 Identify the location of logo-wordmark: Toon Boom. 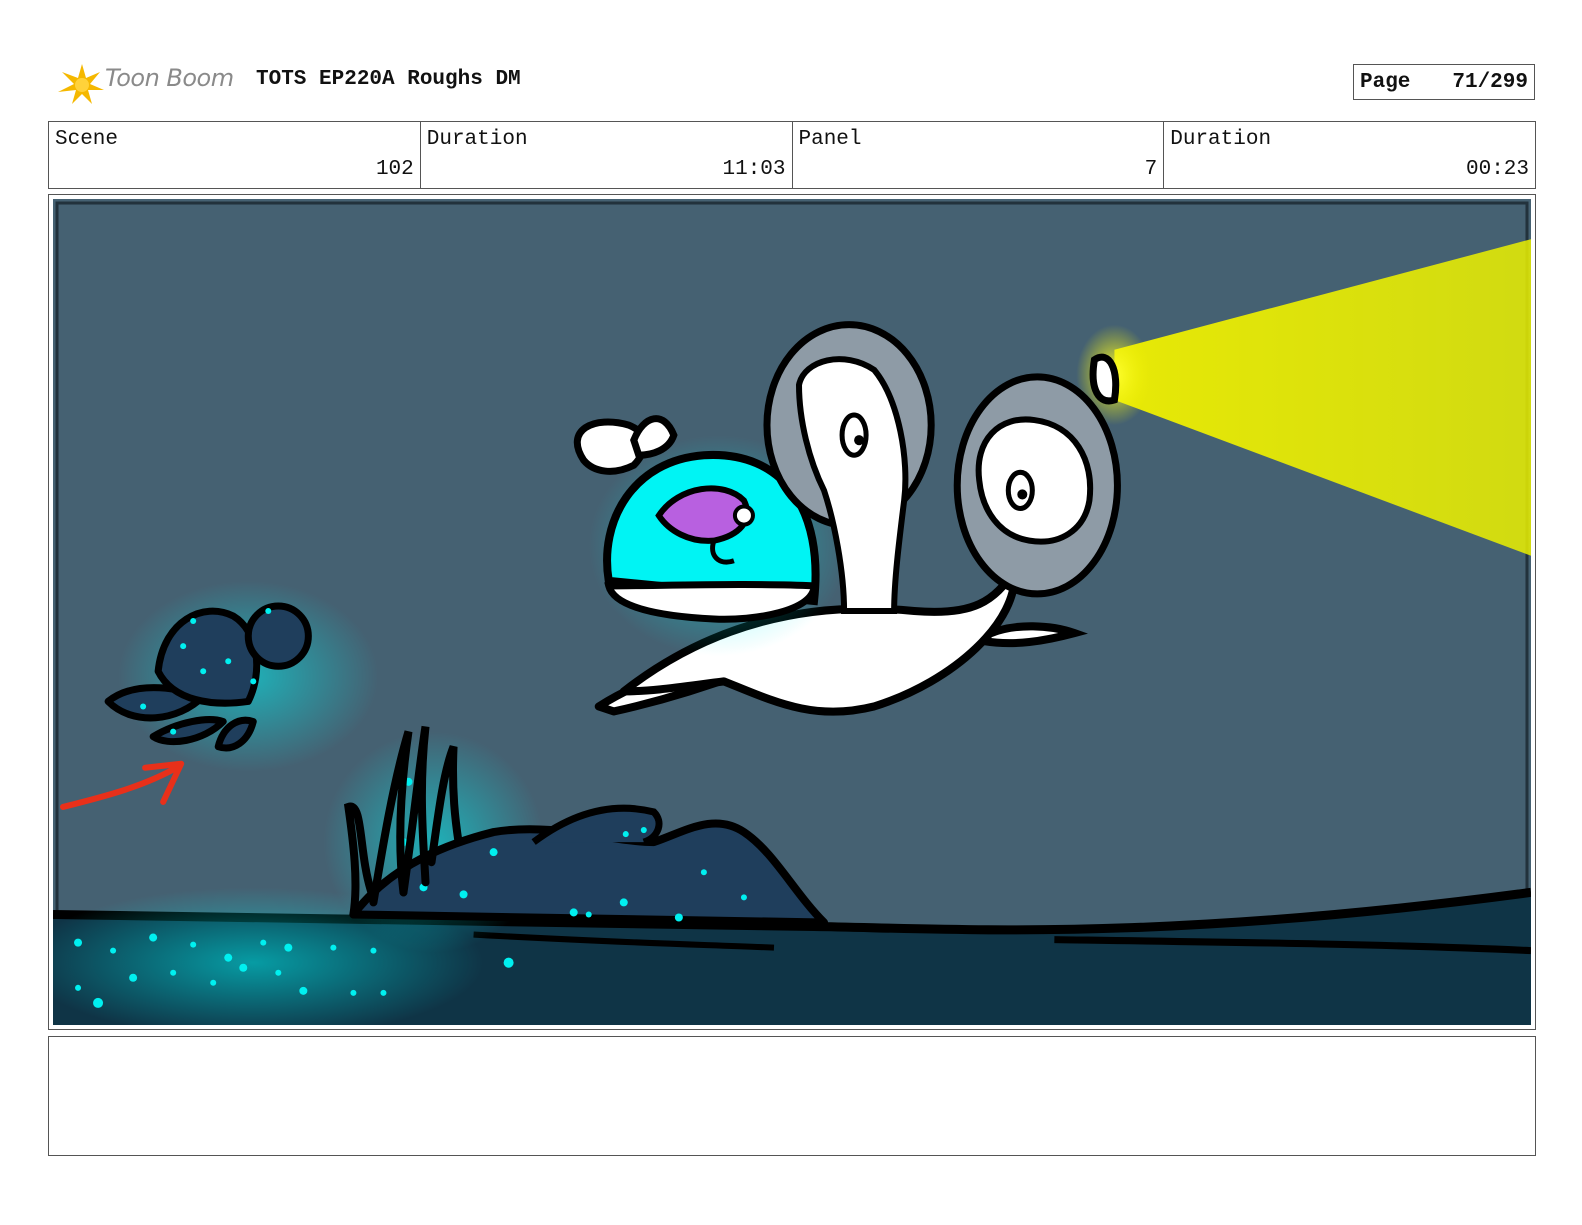
(169, 78).